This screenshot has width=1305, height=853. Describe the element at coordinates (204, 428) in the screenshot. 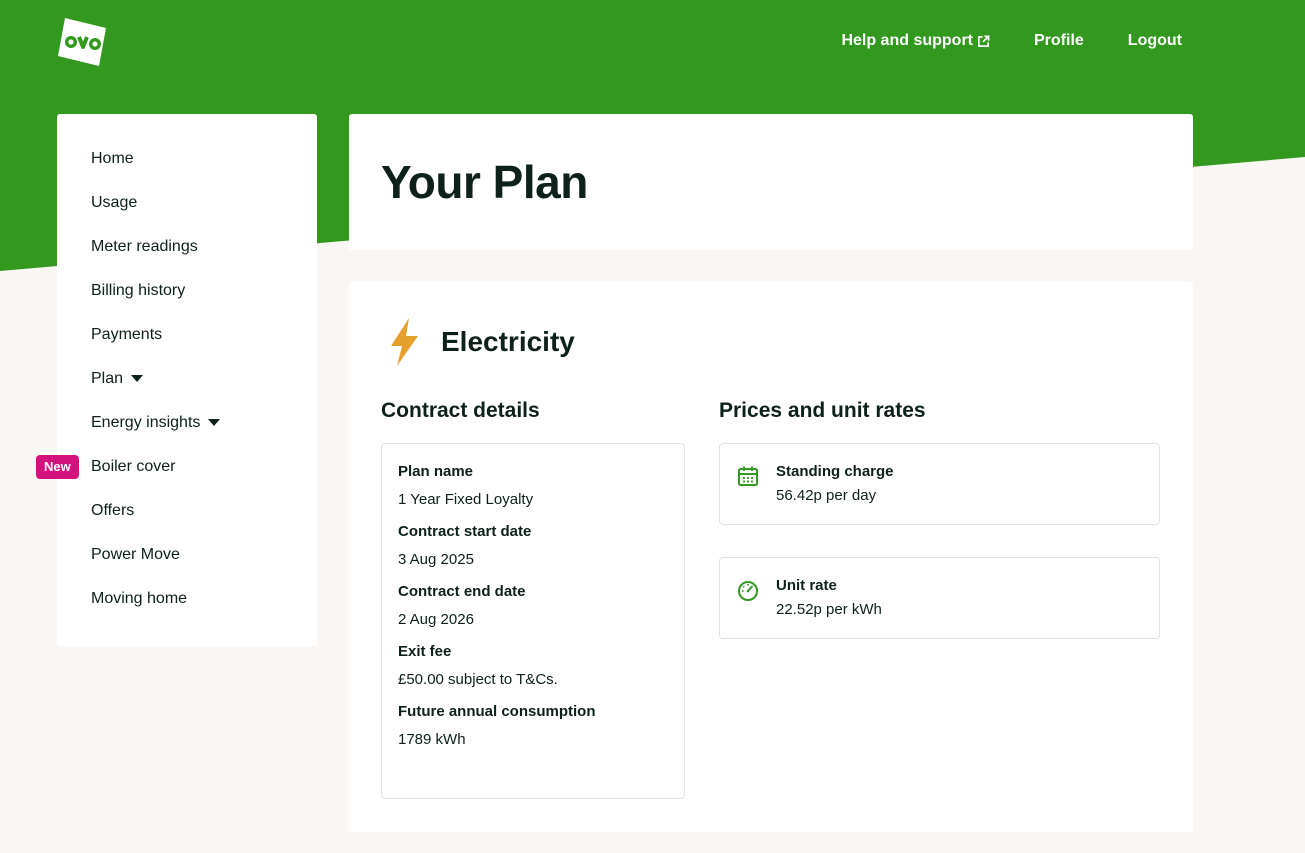

I see `sidebar-item-energy-insights: Energy insights` at that location.